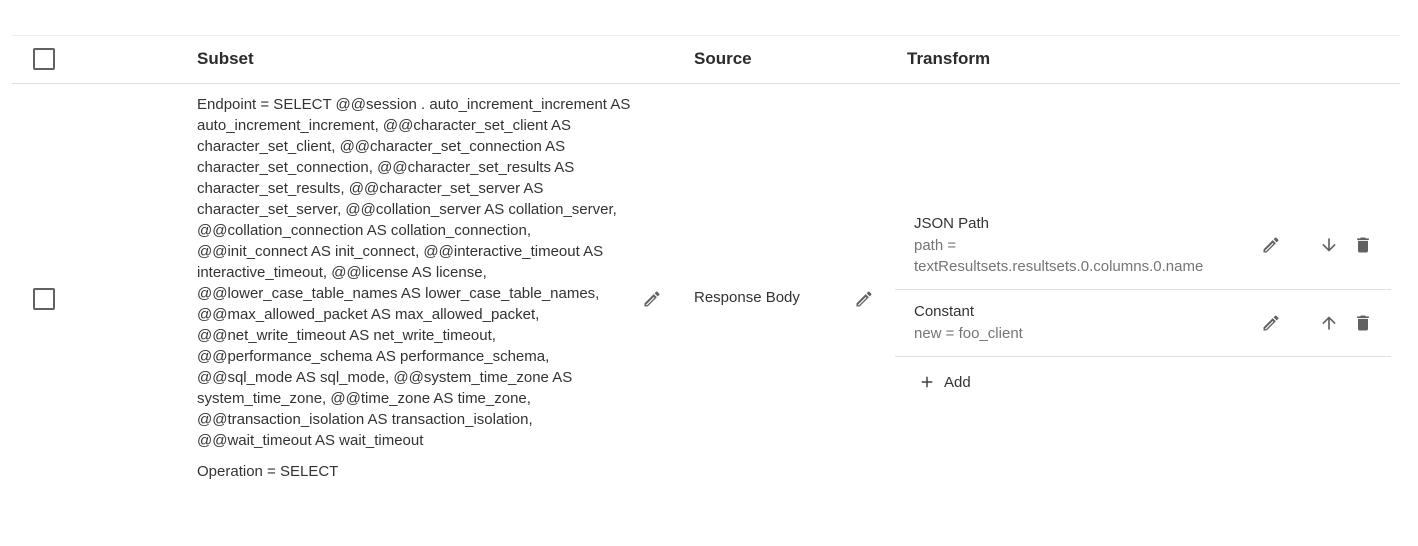 The image size is (1418, 546). I want to click on add-transform-label: Add, so click(957, 382).